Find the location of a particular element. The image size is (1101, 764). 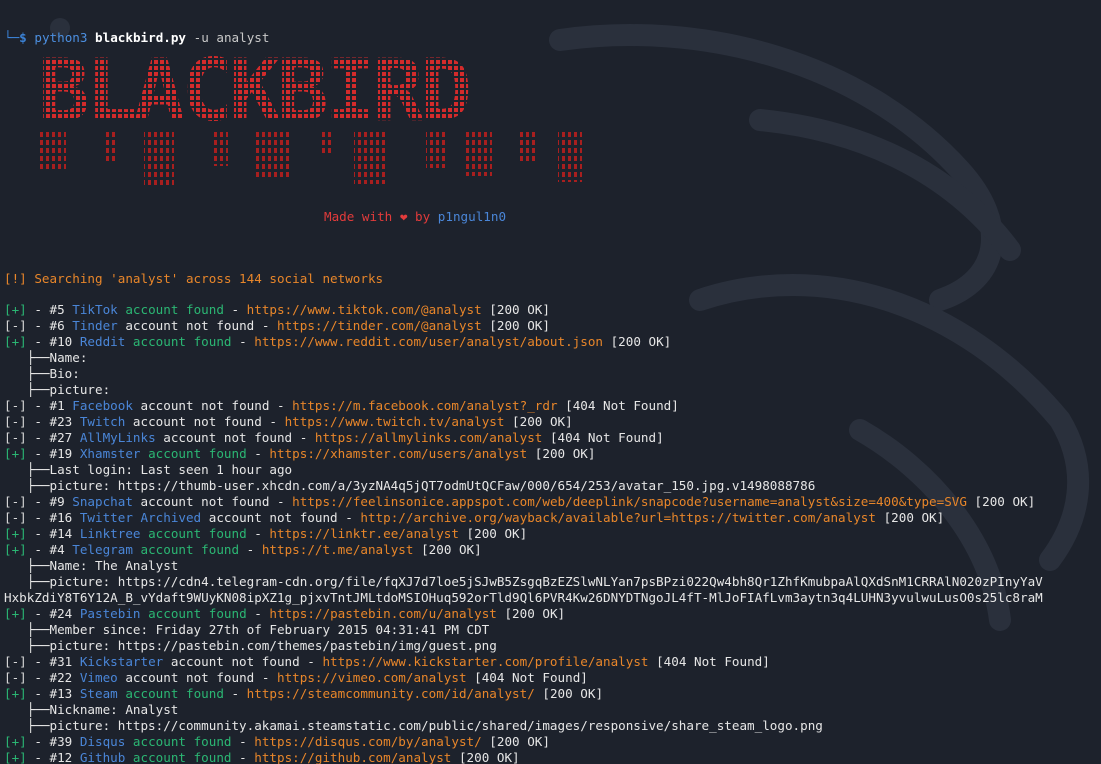

result-url-link: https://vimeo.com/analyst is located at coordinates (372, 677).